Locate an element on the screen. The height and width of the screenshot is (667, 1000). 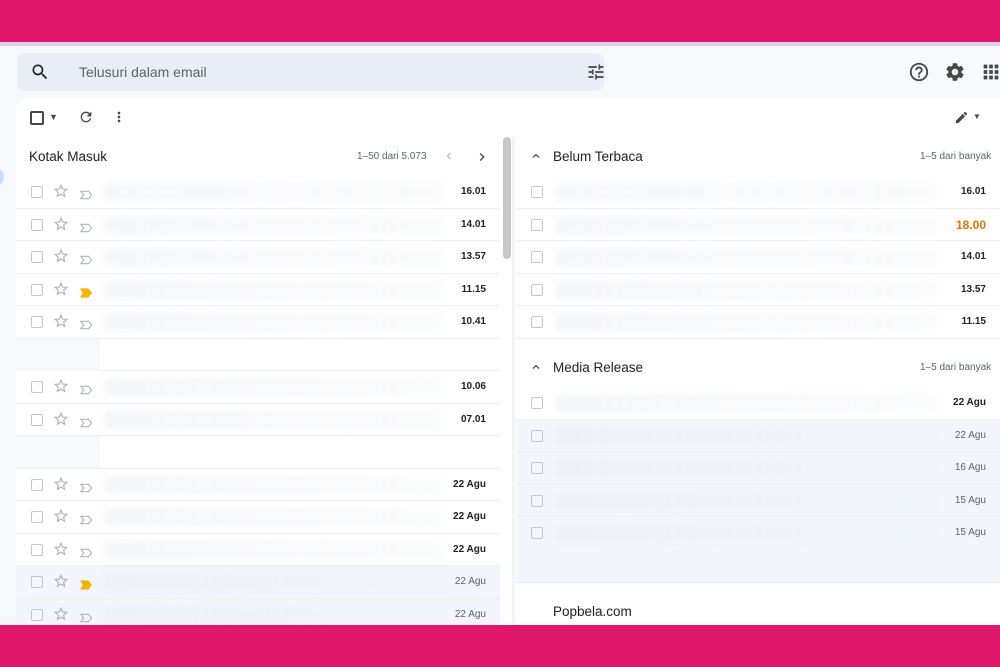
search-options-icon is located at coordinates (596, 72).